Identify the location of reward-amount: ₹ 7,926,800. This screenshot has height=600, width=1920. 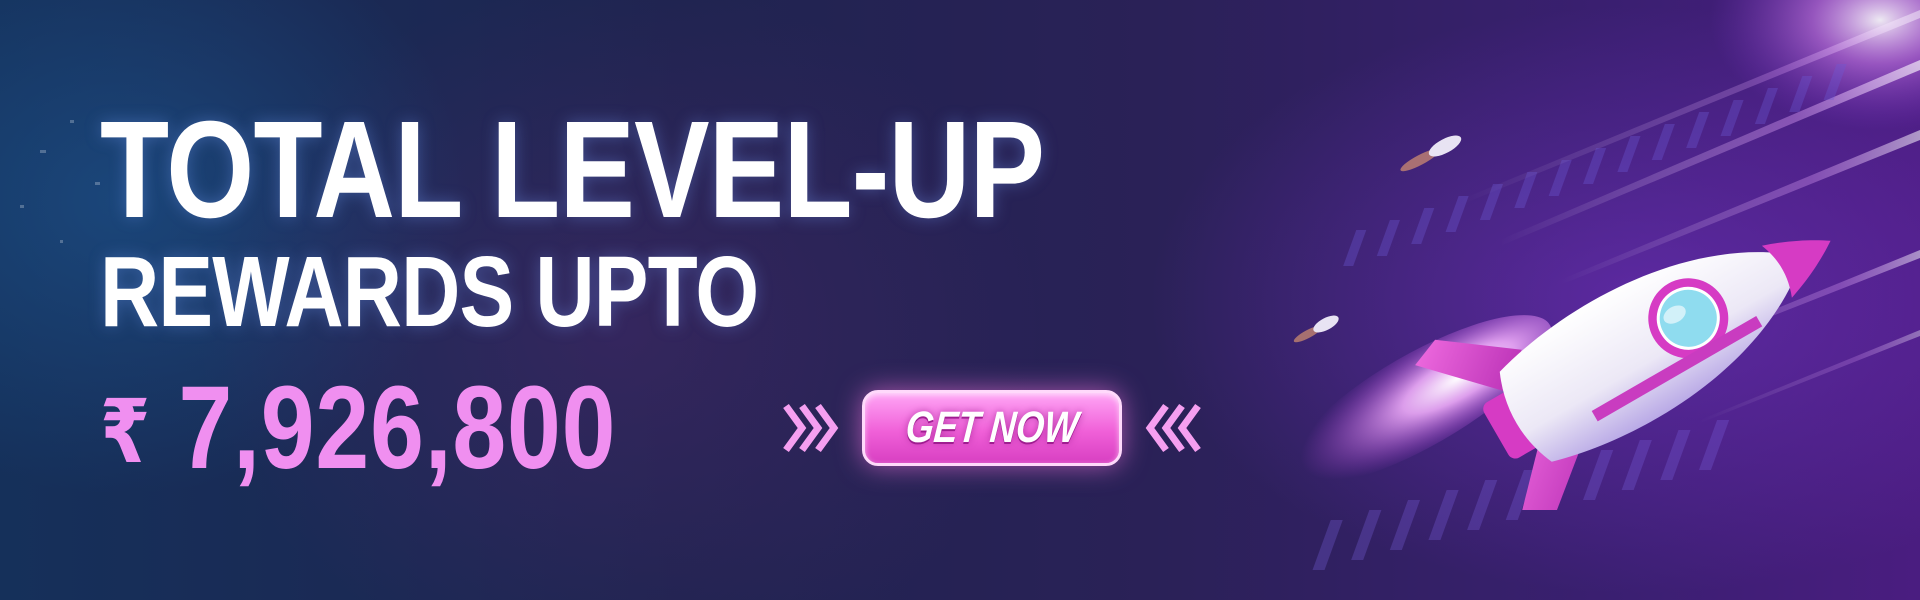
(358, 428).